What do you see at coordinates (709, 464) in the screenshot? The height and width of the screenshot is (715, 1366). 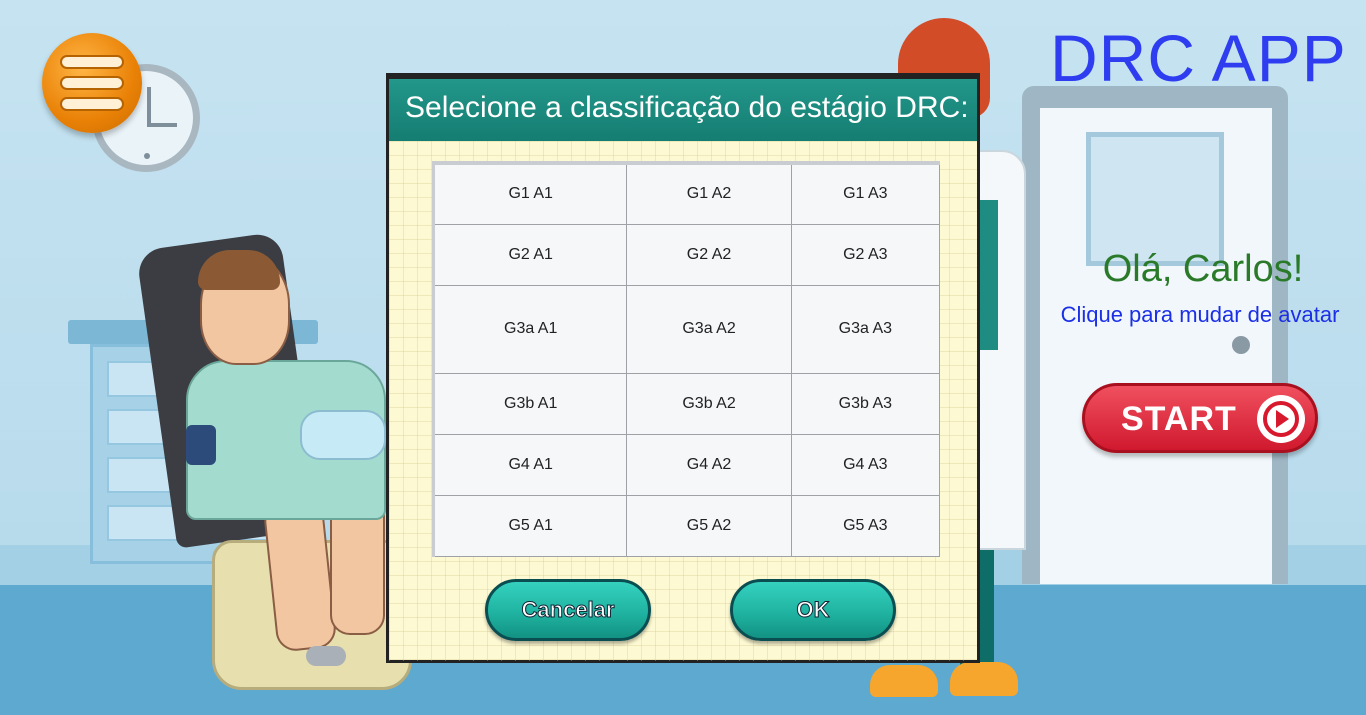 I see `stage-option-g4-a2: G4 A2` at bounding box center [709, 464].